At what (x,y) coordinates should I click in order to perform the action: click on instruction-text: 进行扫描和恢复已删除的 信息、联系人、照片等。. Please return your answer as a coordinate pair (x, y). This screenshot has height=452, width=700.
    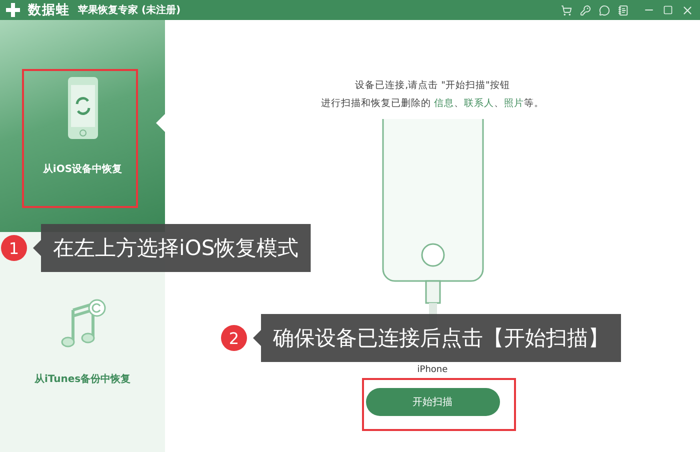
    Looking at the image, I should click on (432, 104).